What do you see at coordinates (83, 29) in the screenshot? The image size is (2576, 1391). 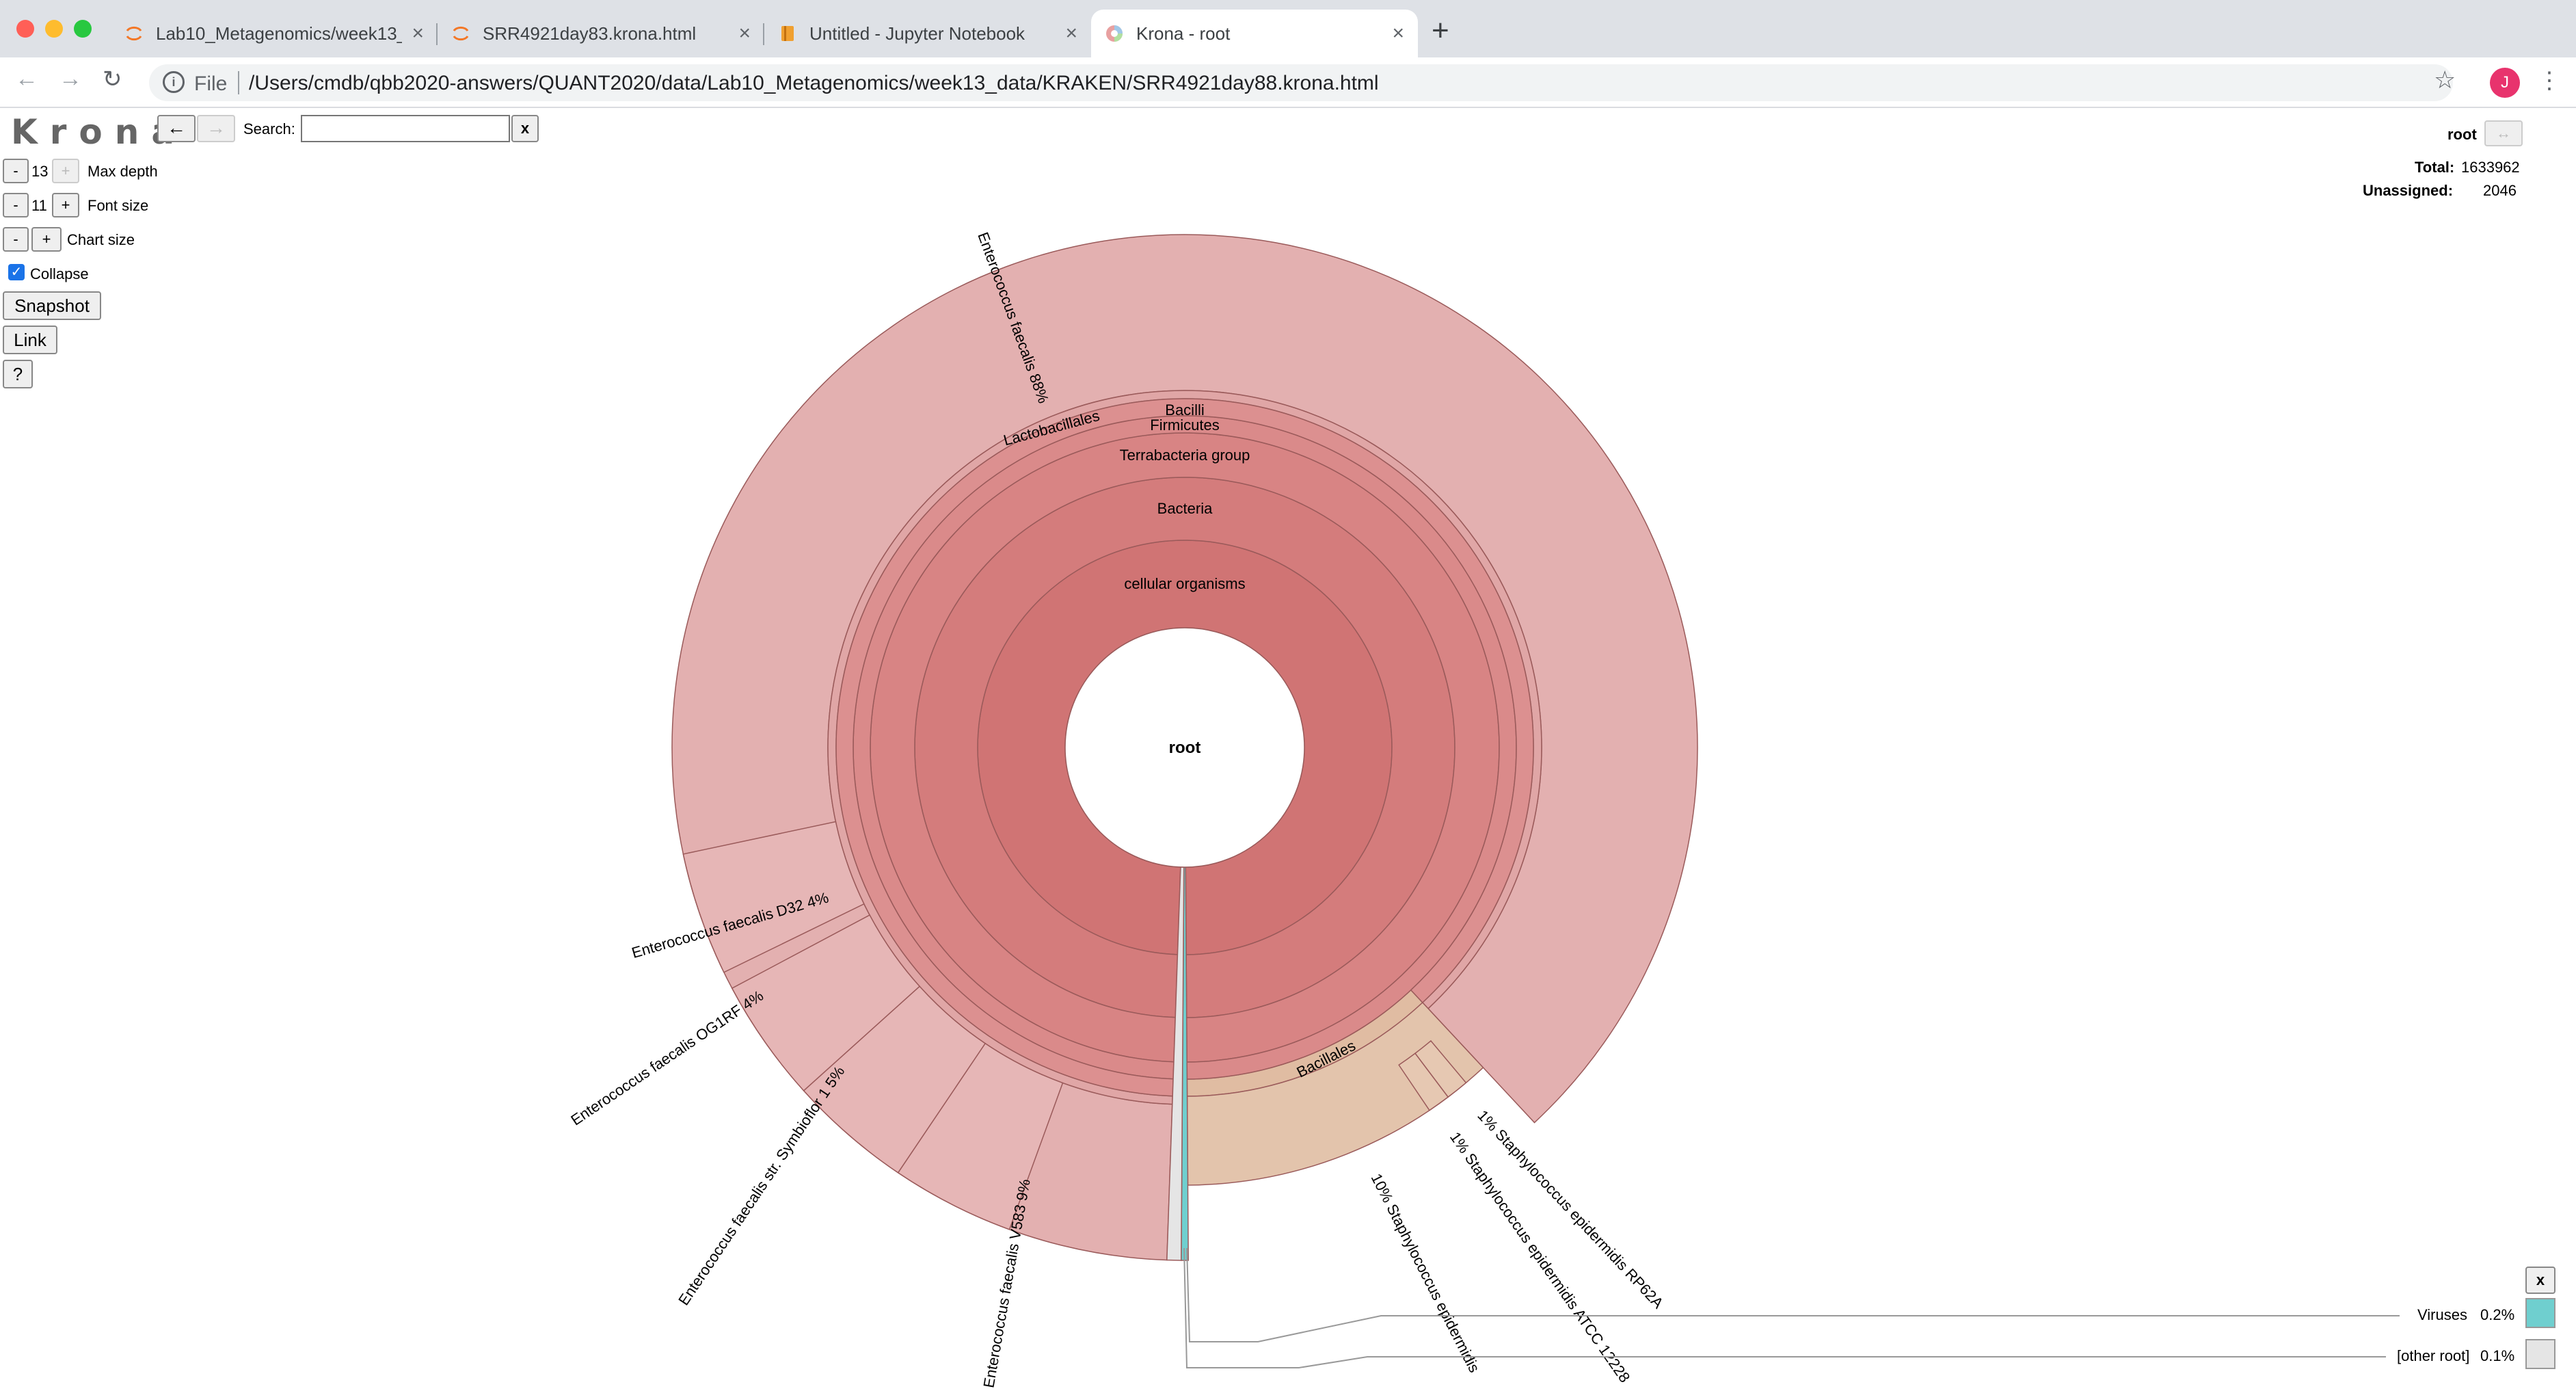 I see `window-maximize-button` at bounding box center [83, 29].